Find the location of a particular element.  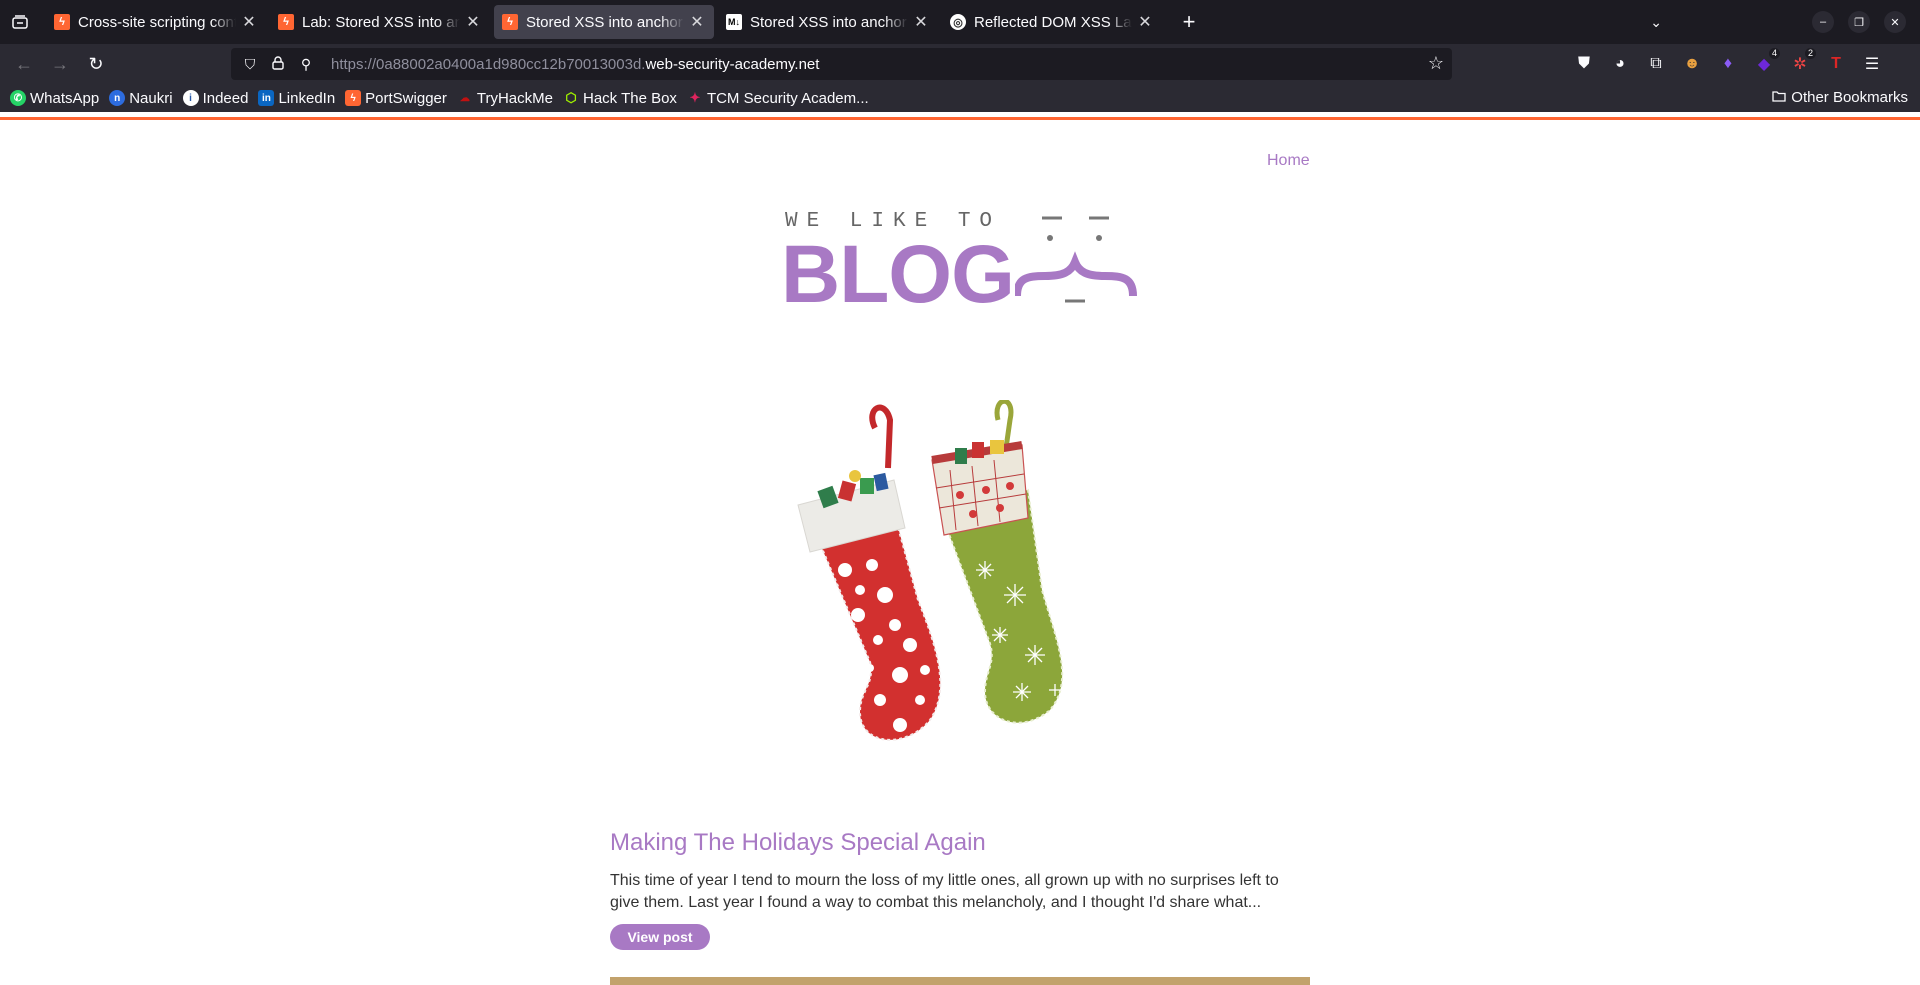

extension-cube-icon: ◆ 4 is located at coordinates (1766, 62).